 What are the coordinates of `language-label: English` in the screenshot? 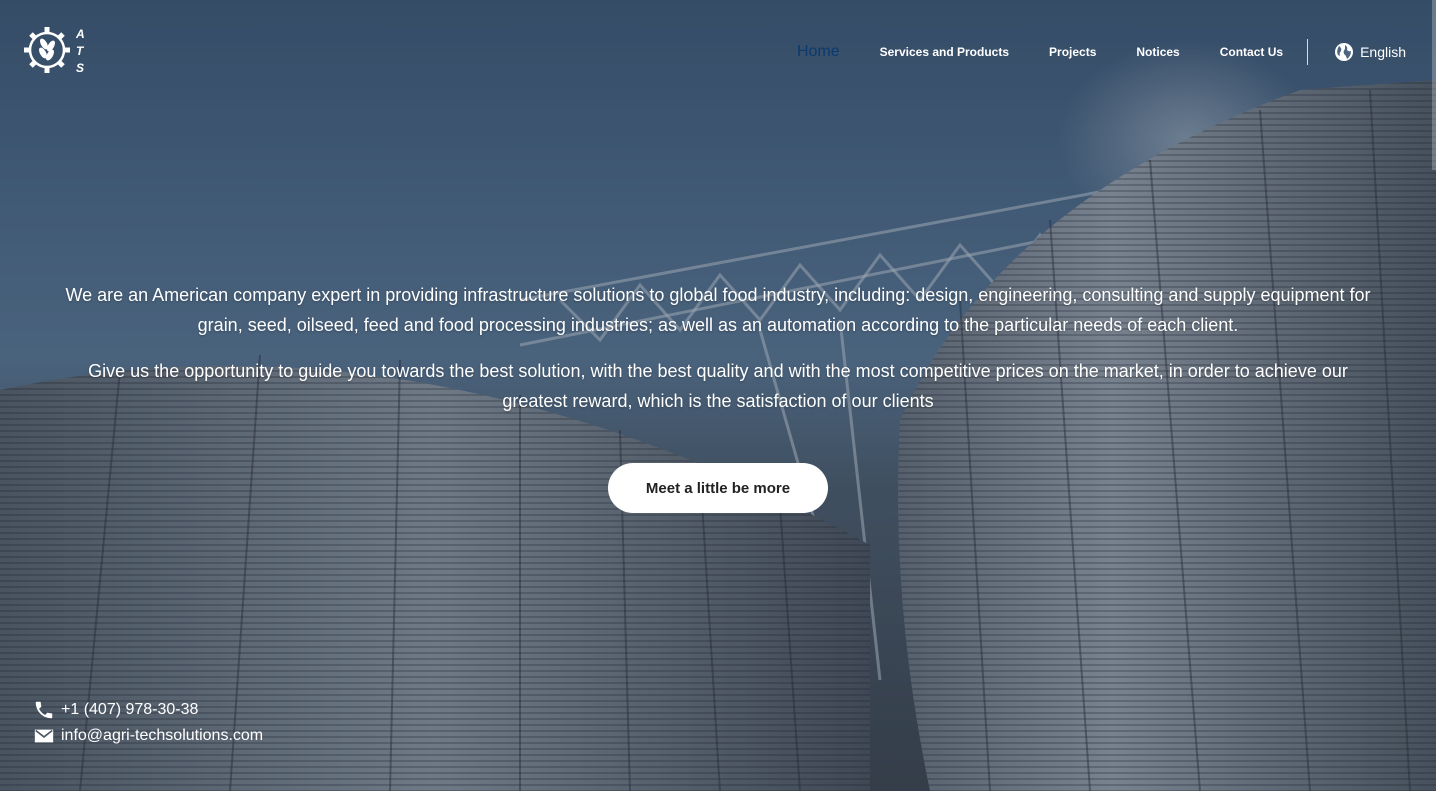 It's located at (1383, 52).